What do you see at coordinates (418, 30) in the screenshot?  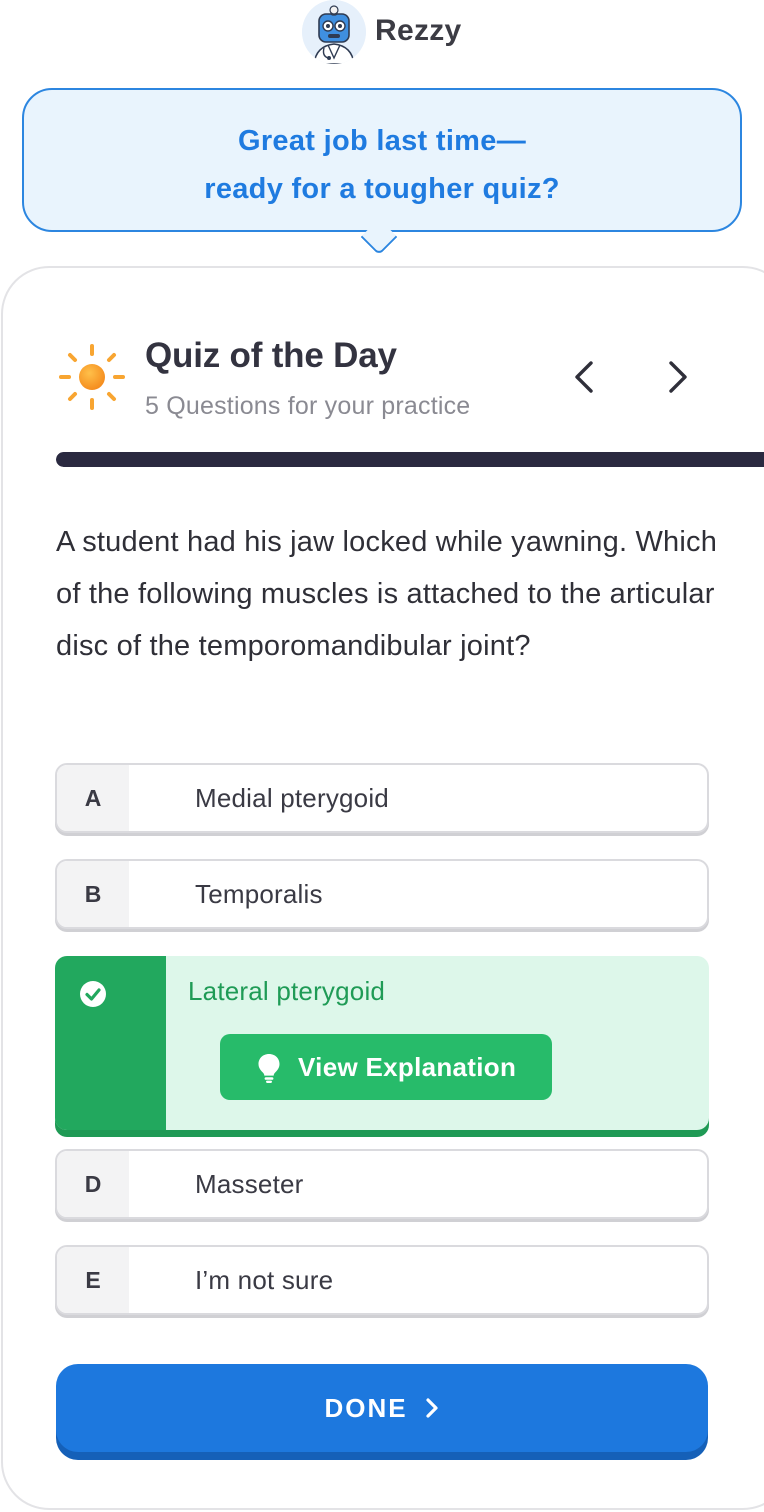 I see `brand-name: Rezzy` at bounding box center [418, 30].